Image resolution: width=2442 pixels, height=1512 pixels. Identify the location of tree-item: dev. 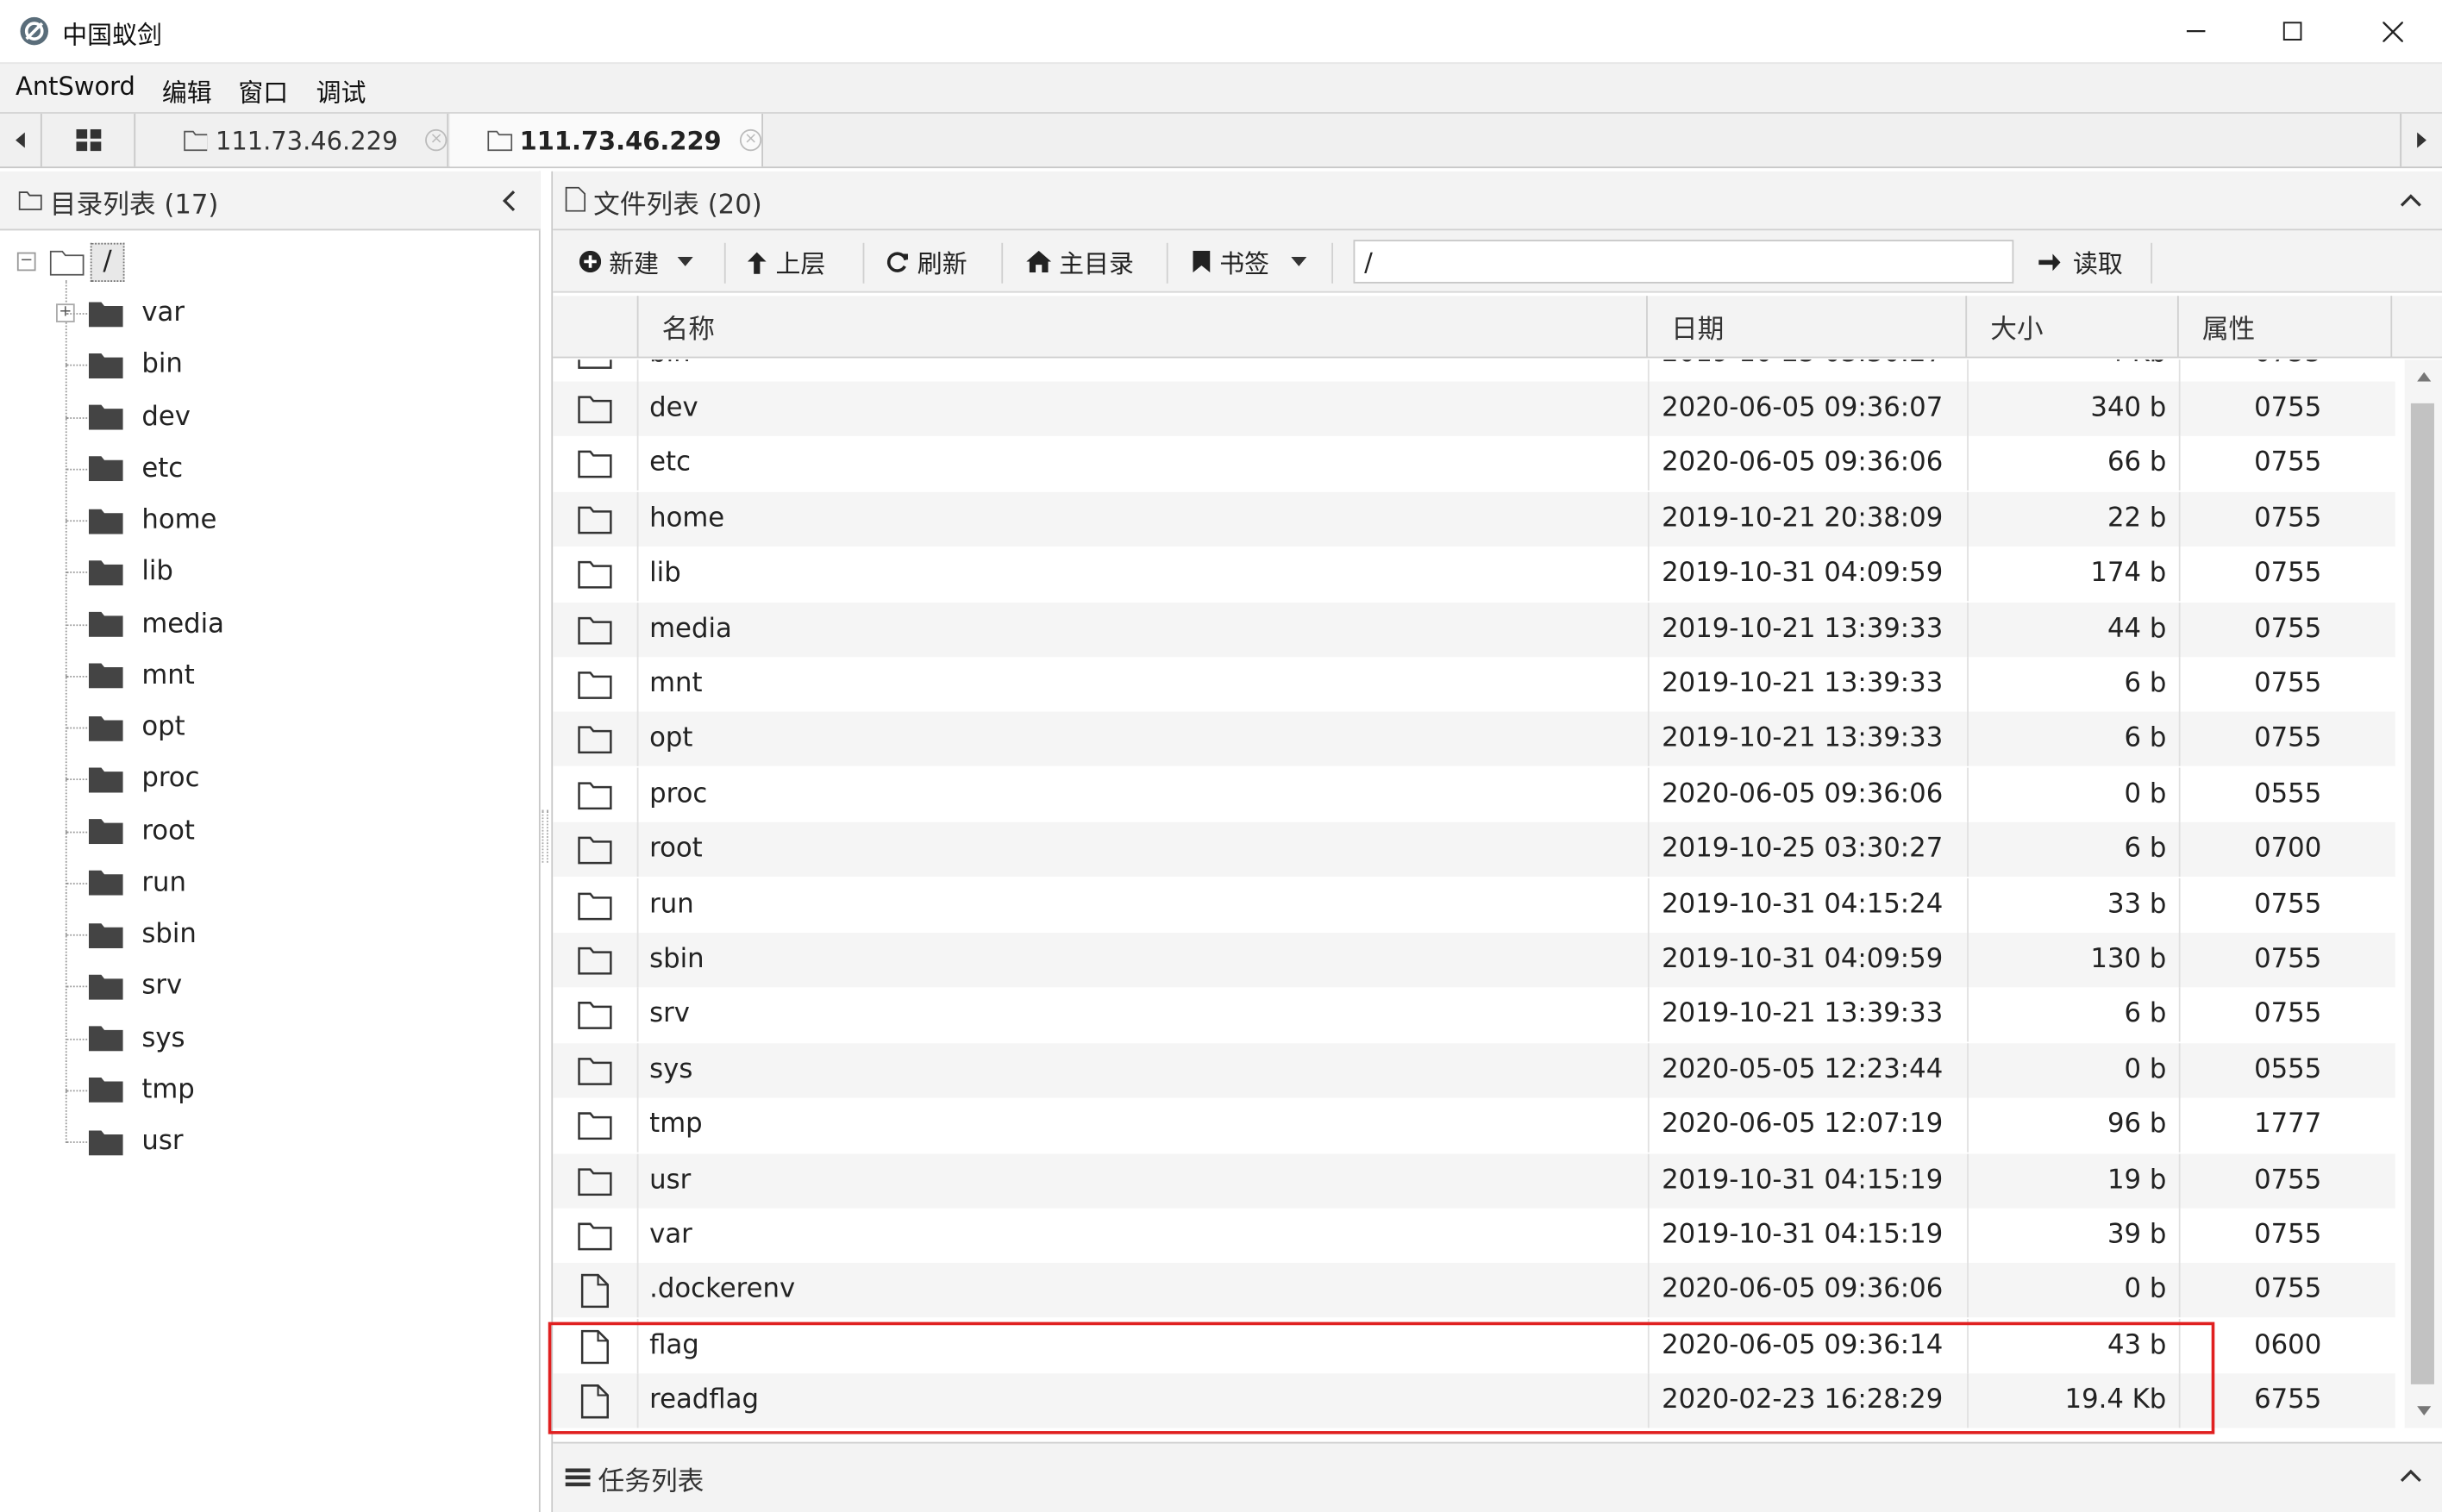
(128, 416).